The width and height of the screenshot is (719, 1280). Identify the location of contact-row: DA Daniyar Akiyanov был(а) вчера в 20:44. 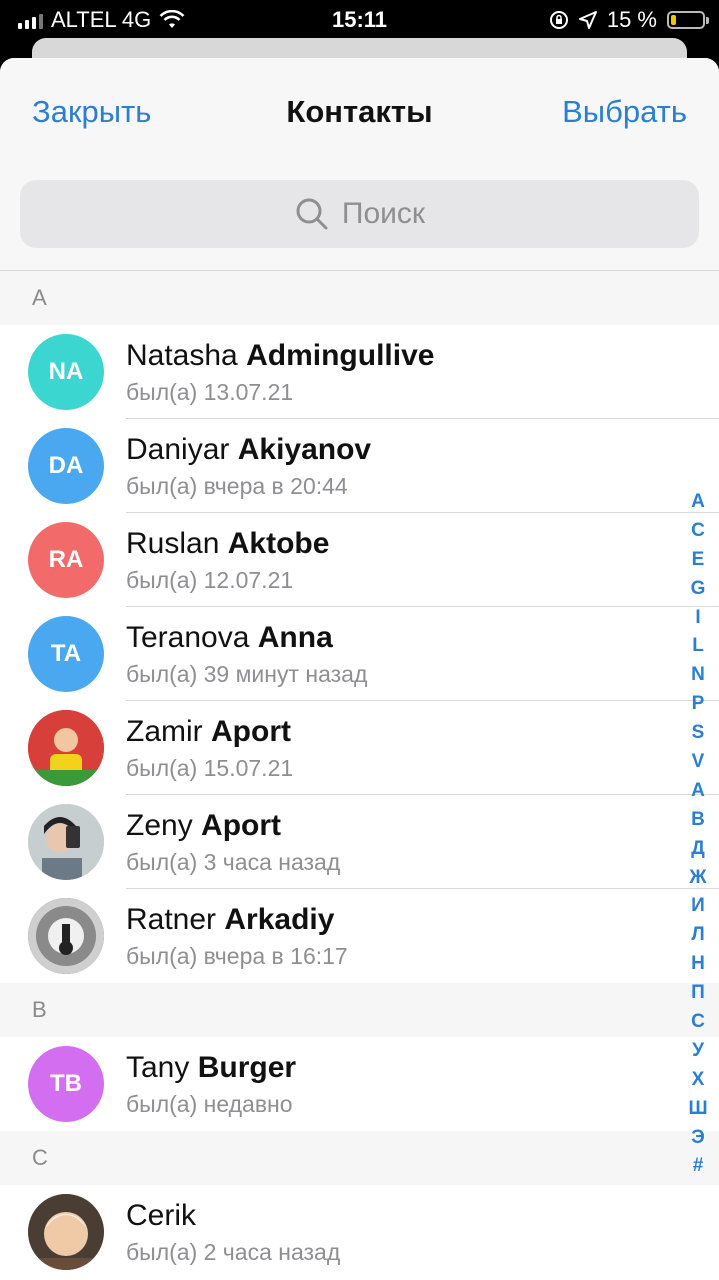
(359, 466).